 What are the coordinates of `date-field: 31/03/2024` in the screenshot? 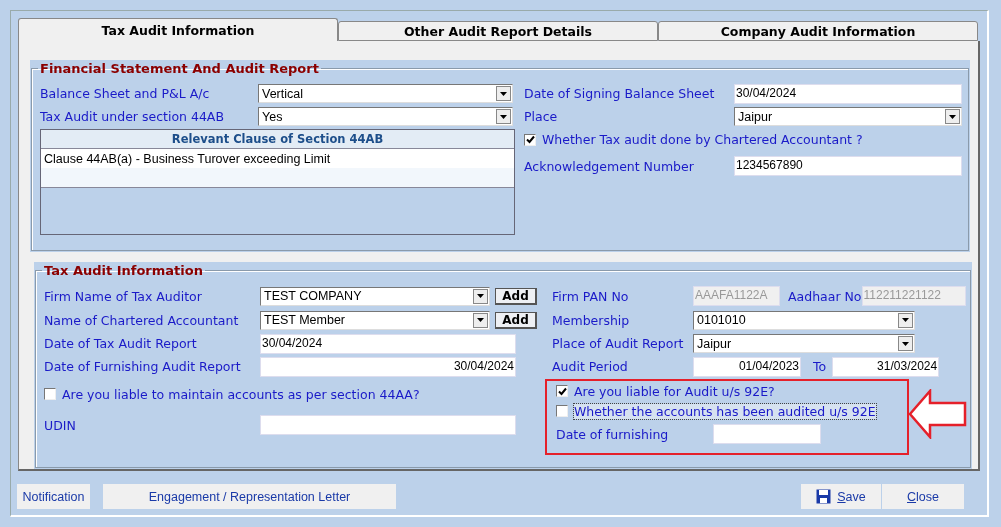 It's located at (886, 366).